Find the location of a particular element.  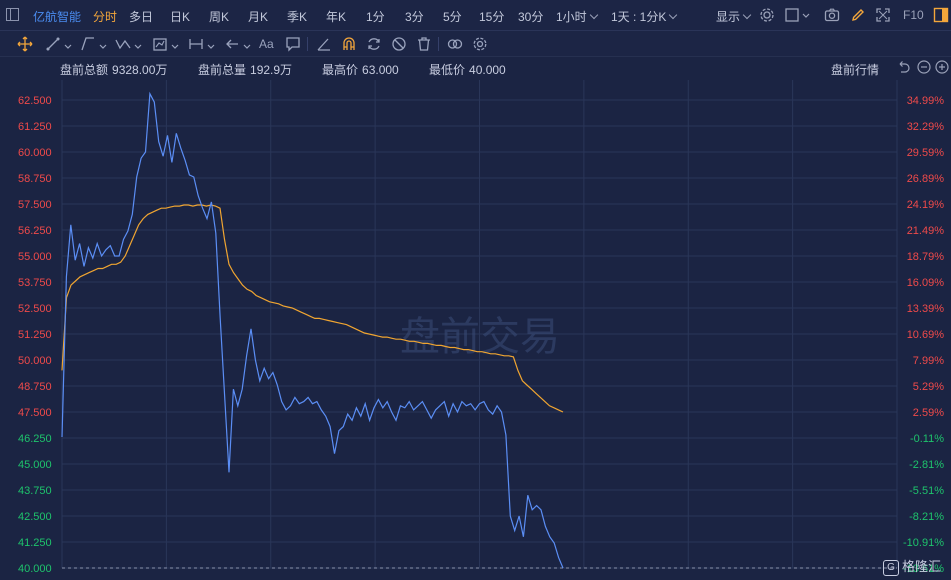

left-tick-label: 53.750 is located at coordinates (35, 283).